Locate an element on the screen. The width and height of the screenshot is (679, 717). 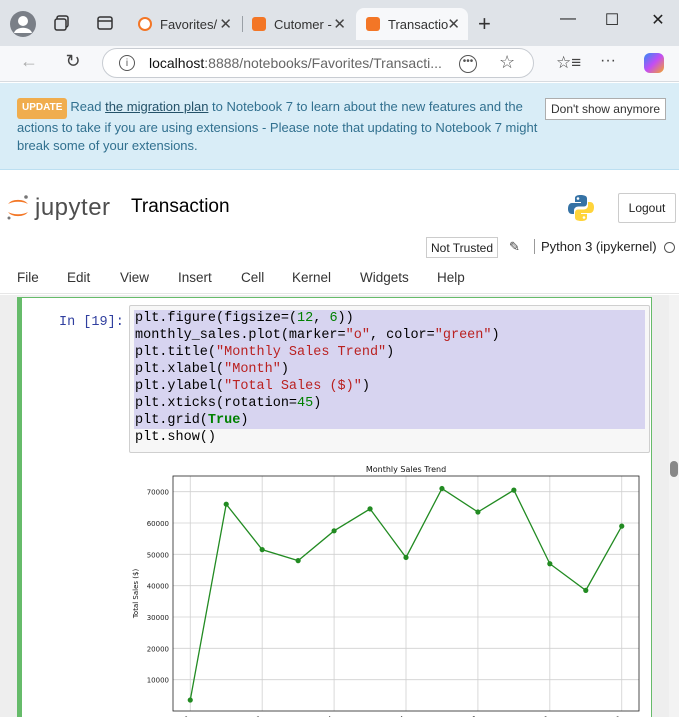
logout-button: Logout is located at coordinates (647, 208).